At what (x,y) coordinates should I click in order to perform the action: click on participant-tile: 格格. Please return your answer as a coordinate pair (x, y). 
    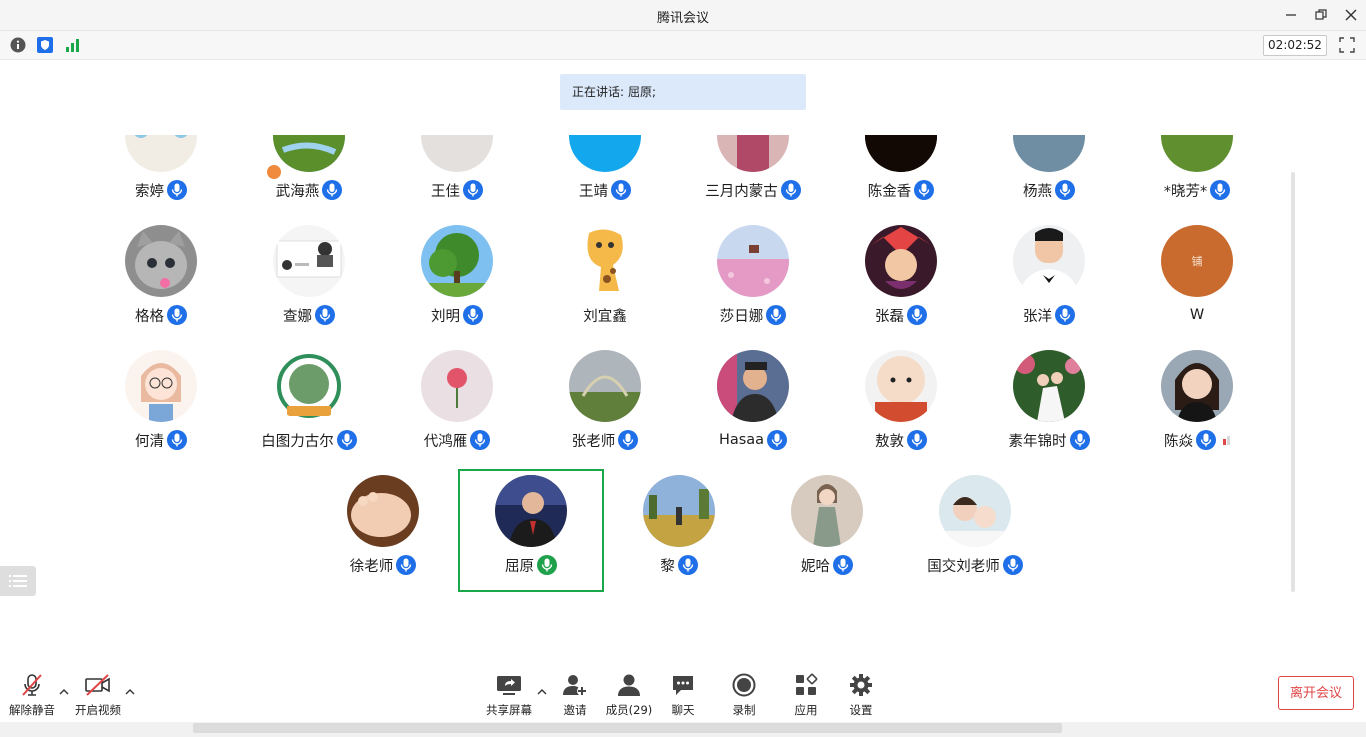
    Looking at the image, I should click on (161, 285).